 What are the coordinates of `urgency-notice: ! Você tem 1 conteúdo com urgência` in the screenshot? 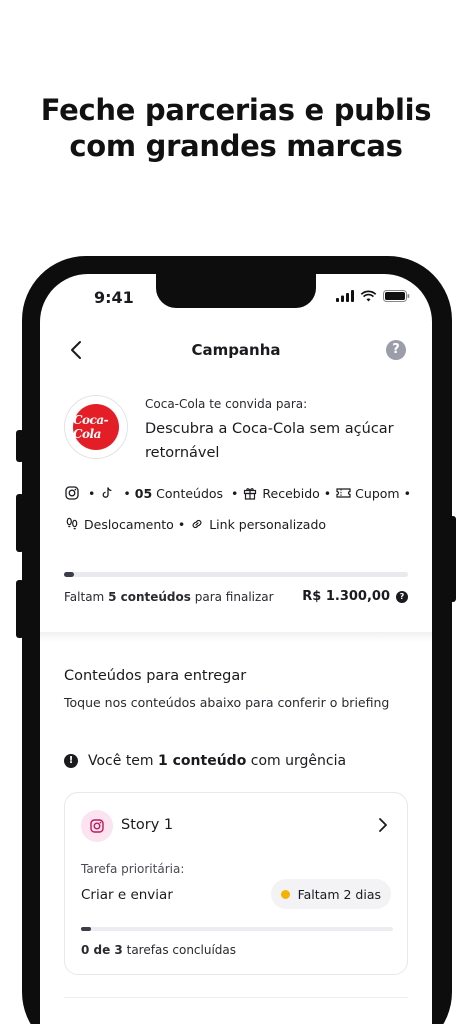 It's located at (205, 761).